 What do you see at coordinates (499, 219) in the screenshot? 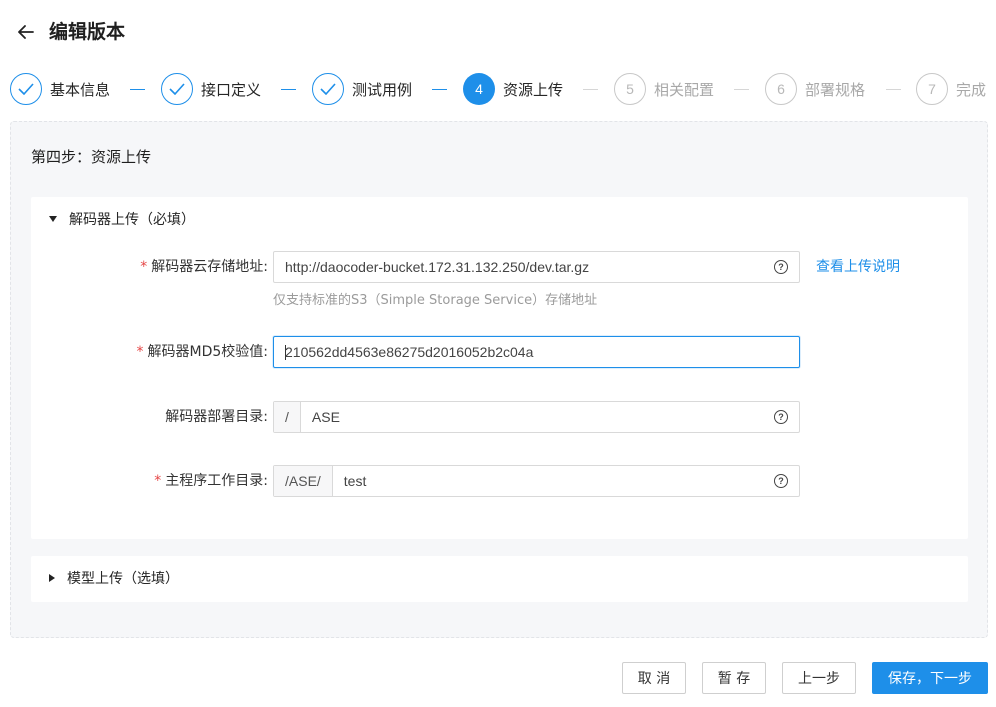
I see `decoder-section-header: 解码器上传（必填）` at bounding box center [499, 219].